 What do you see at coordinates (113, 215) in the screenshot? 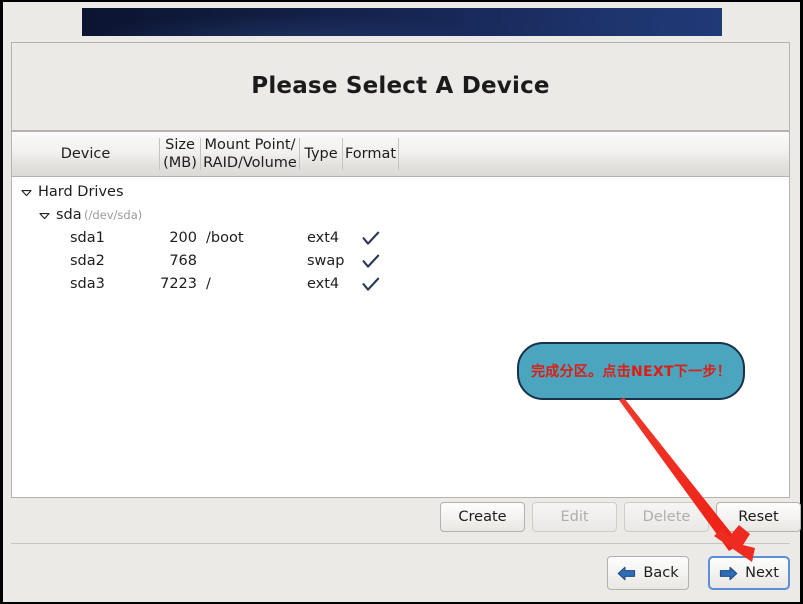
I see `table-cell-device-path: (/dev/sda)` at bounding box center [113, 215].